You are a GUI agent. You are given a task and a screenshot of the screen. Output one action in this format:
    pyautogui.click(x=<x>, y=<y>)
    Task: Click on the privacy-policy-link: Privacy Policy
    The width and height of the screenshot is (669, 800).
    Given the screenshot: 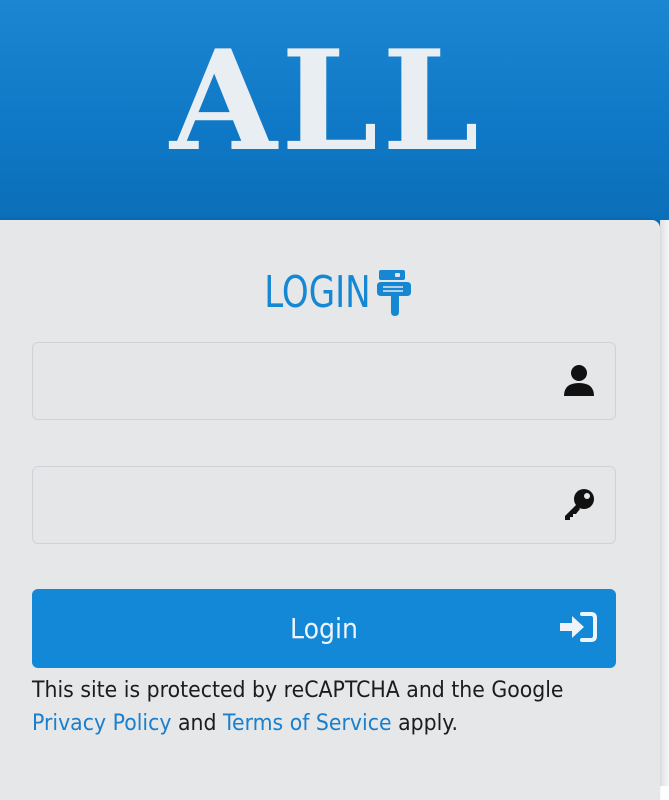 What is the action you would take?
    pyautogui.click(x=101, y=723)
    